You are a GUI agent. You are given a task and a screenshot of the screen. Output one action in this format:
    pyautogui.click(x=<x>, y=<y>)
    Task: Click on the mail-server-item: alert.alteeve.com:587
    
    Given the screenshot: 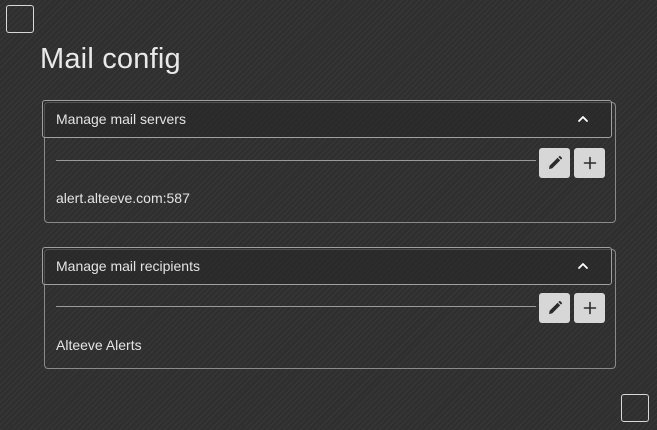 What is the action you would take?
    pyautogui.click(x=123, y=198)
    